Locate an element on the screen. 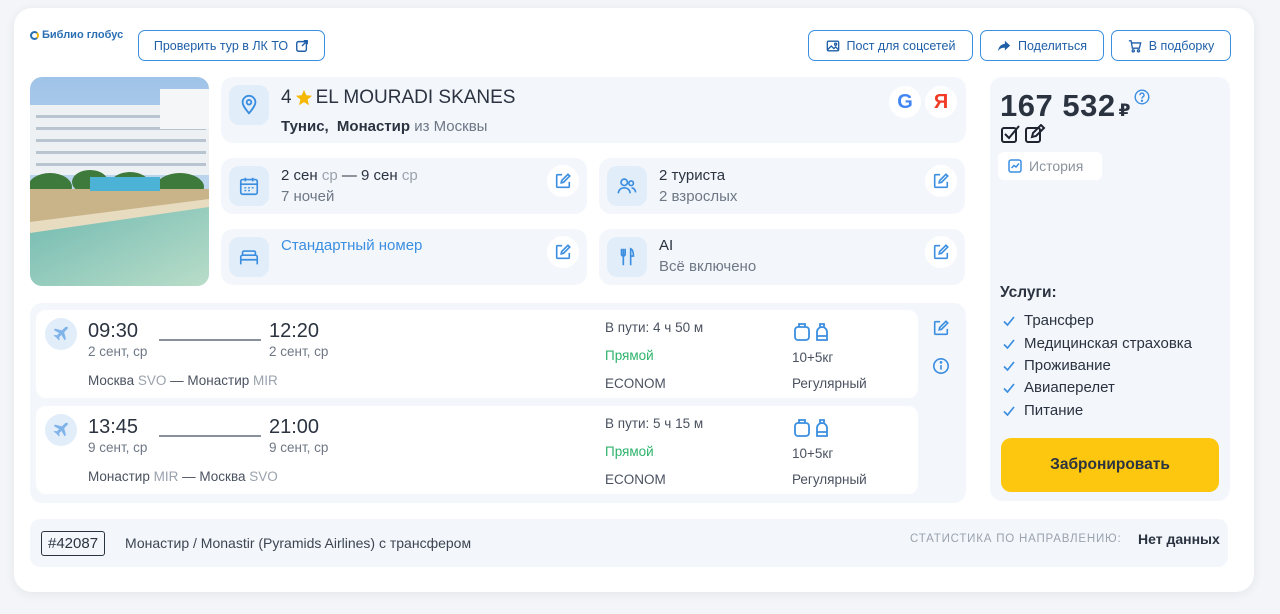 The image size is (1280, 614). star-icon is located at coordinates (303, 97).